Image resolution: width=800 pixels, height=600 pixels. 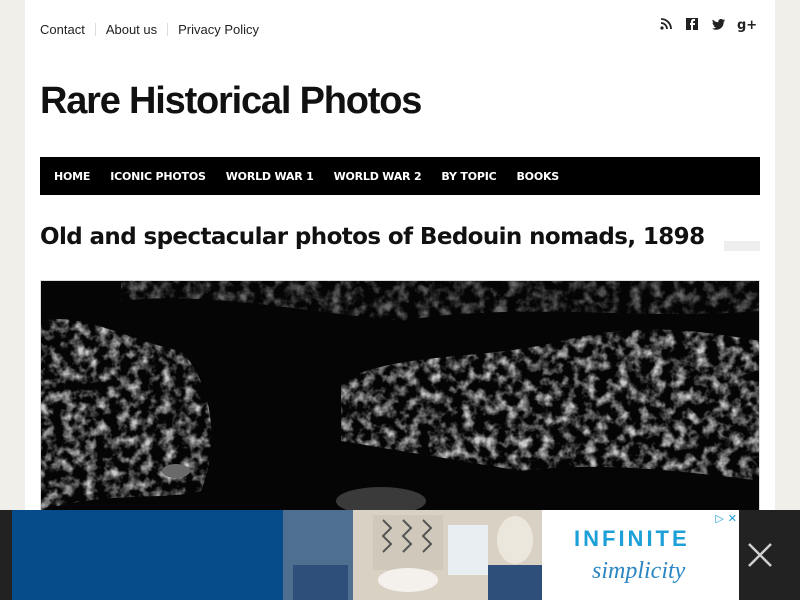 I want to click on social-icons: g+, so click(x=708, y=26).